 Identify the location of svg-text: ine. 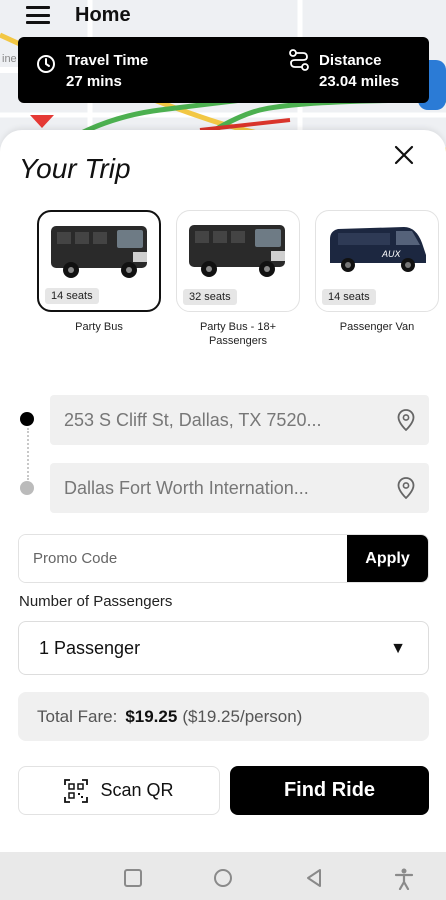
(9, 59).